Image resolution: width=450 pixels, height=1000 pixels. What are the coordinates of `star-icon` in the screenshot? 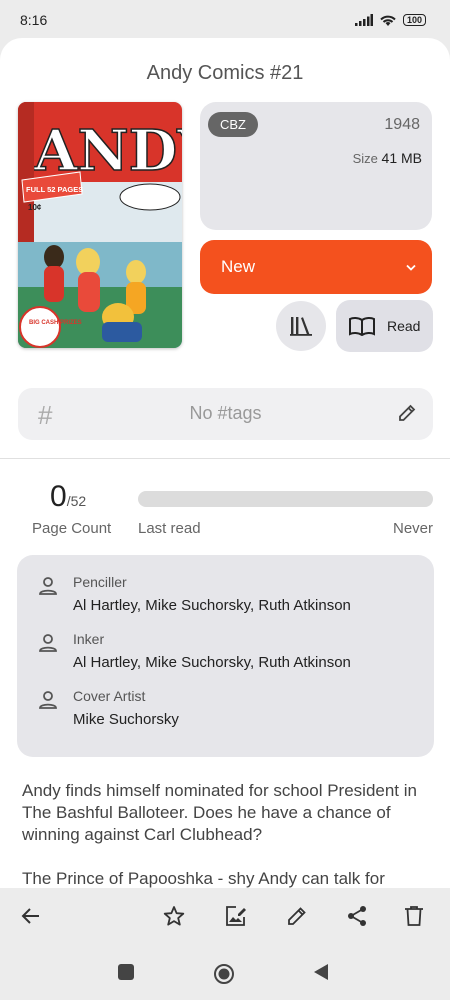 It's located at (174, 916).